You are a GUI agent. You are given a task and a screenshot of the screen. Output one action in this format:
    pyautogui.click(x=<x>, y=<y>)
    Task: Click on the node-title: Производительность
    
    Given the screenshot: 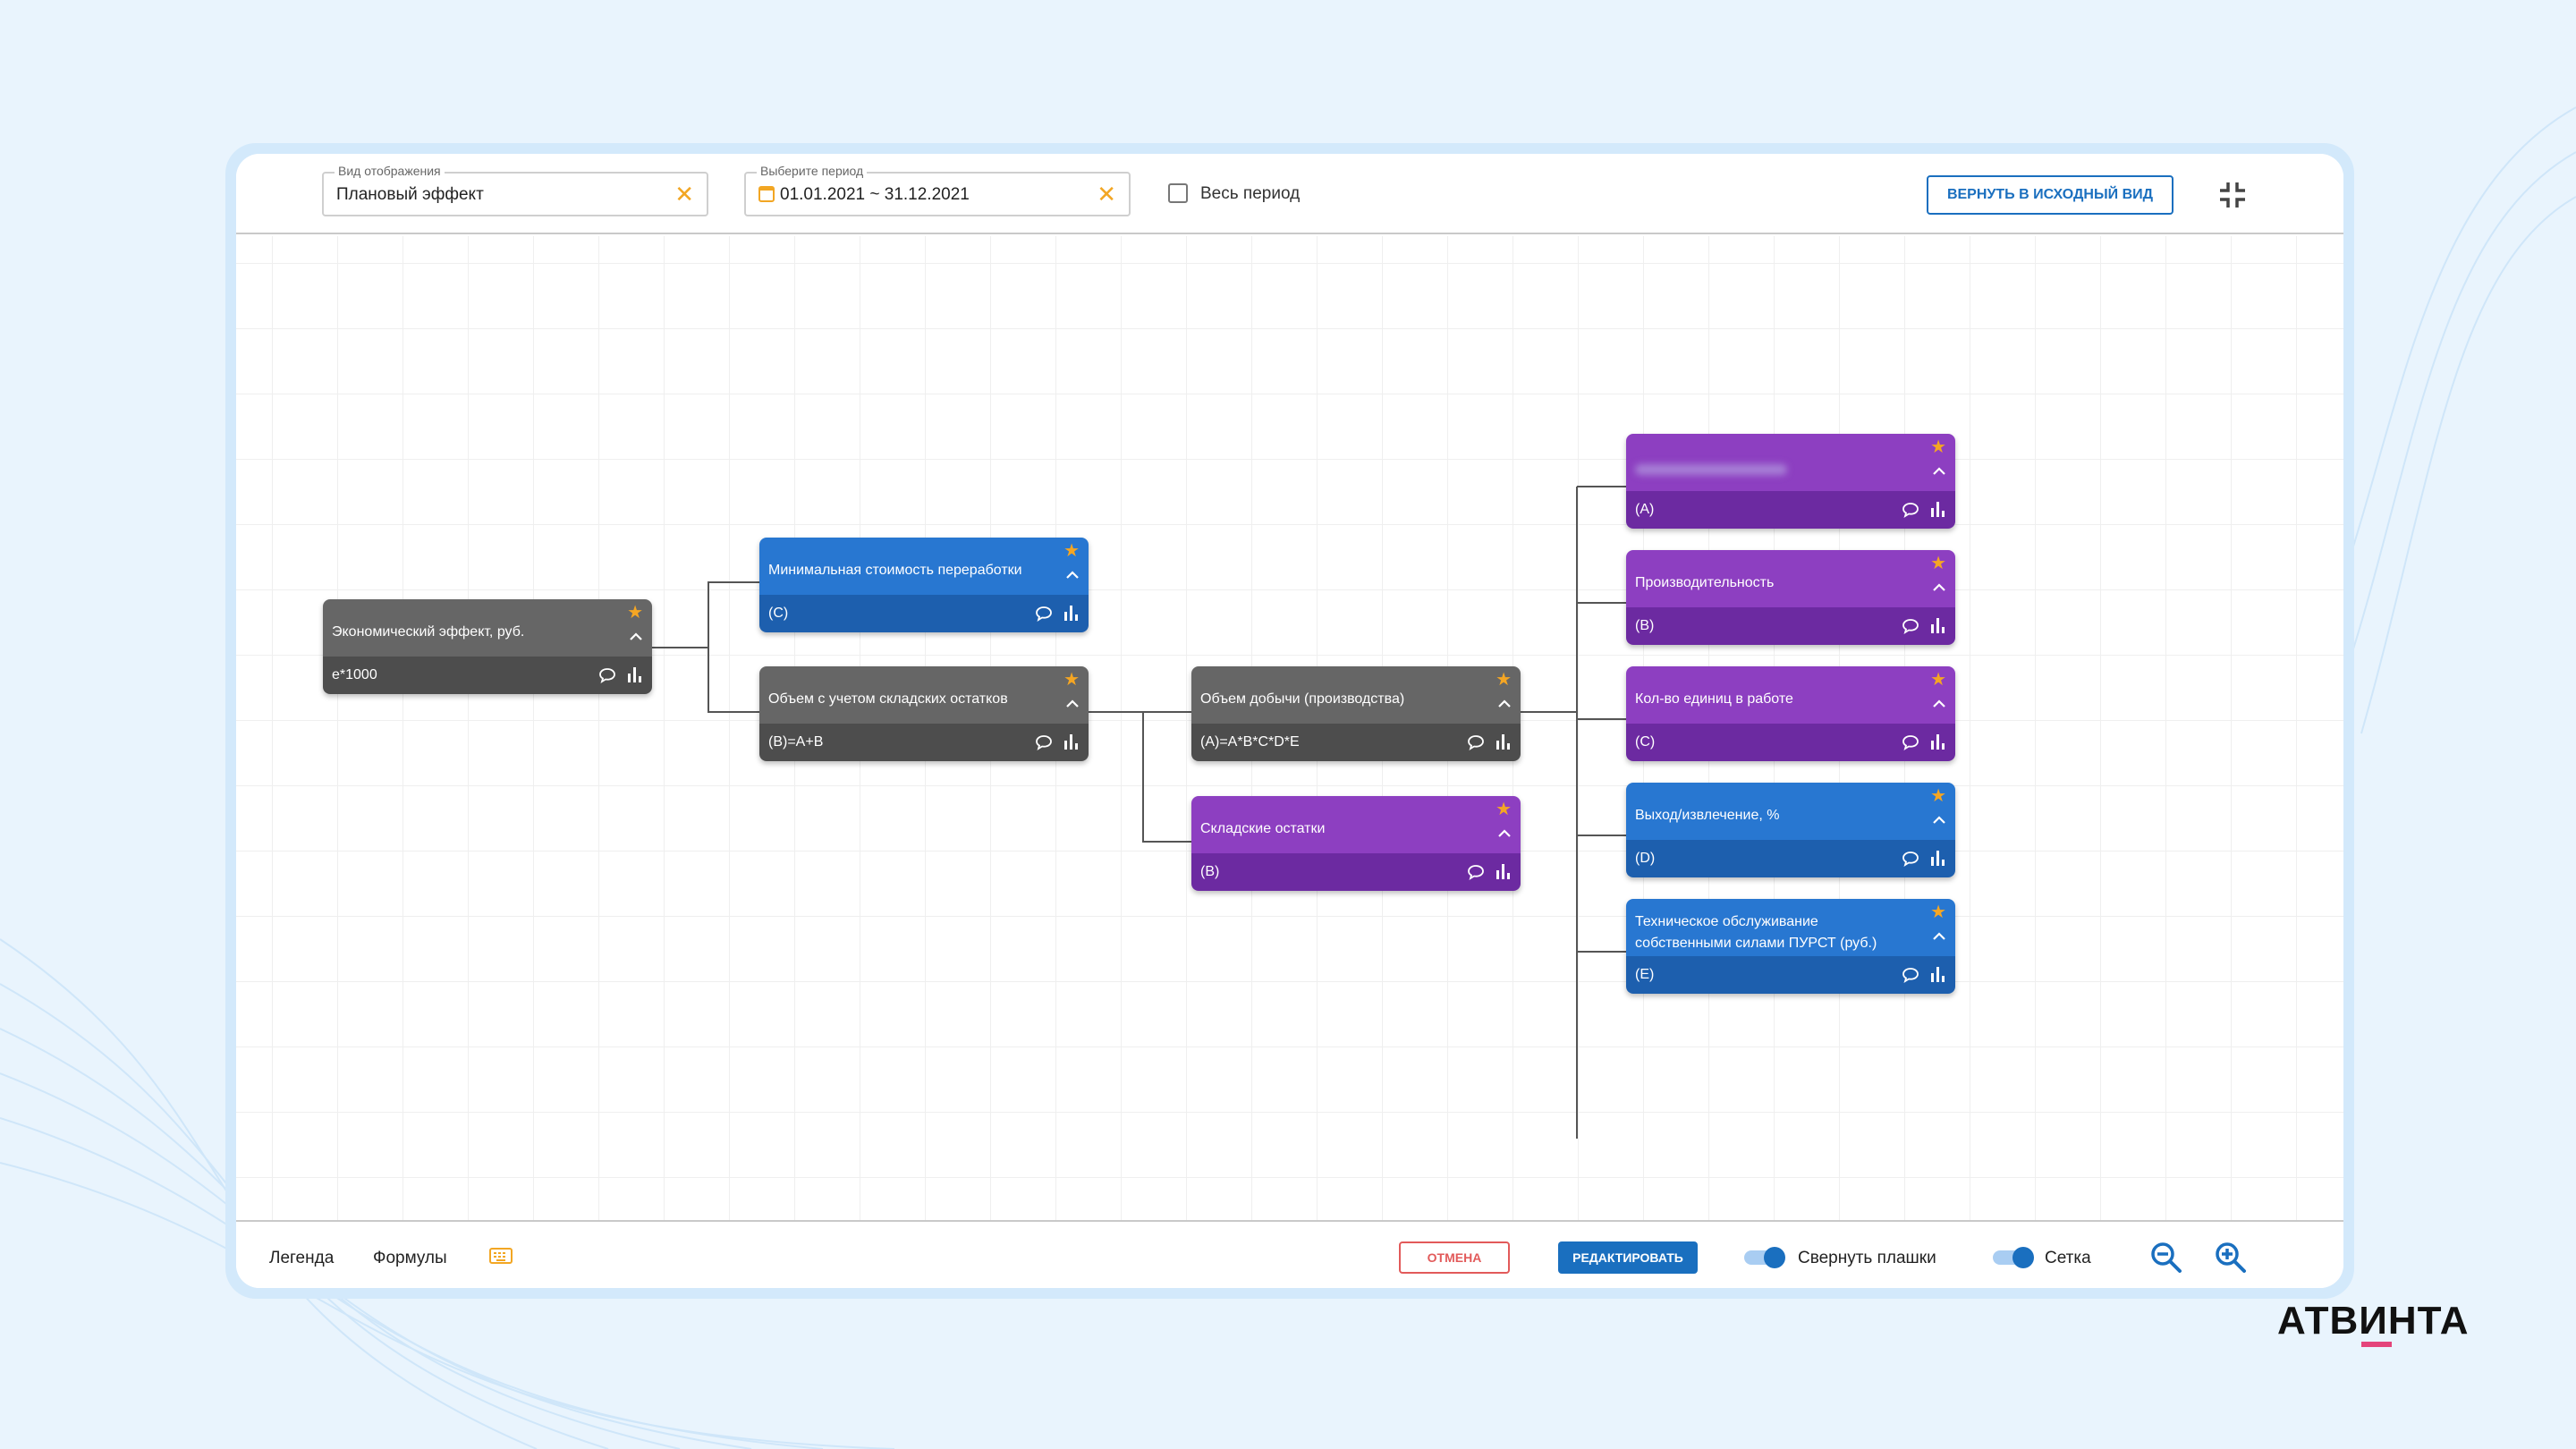 What is the action you would take?
    pyautogui.click(x=1705, y=582)
    